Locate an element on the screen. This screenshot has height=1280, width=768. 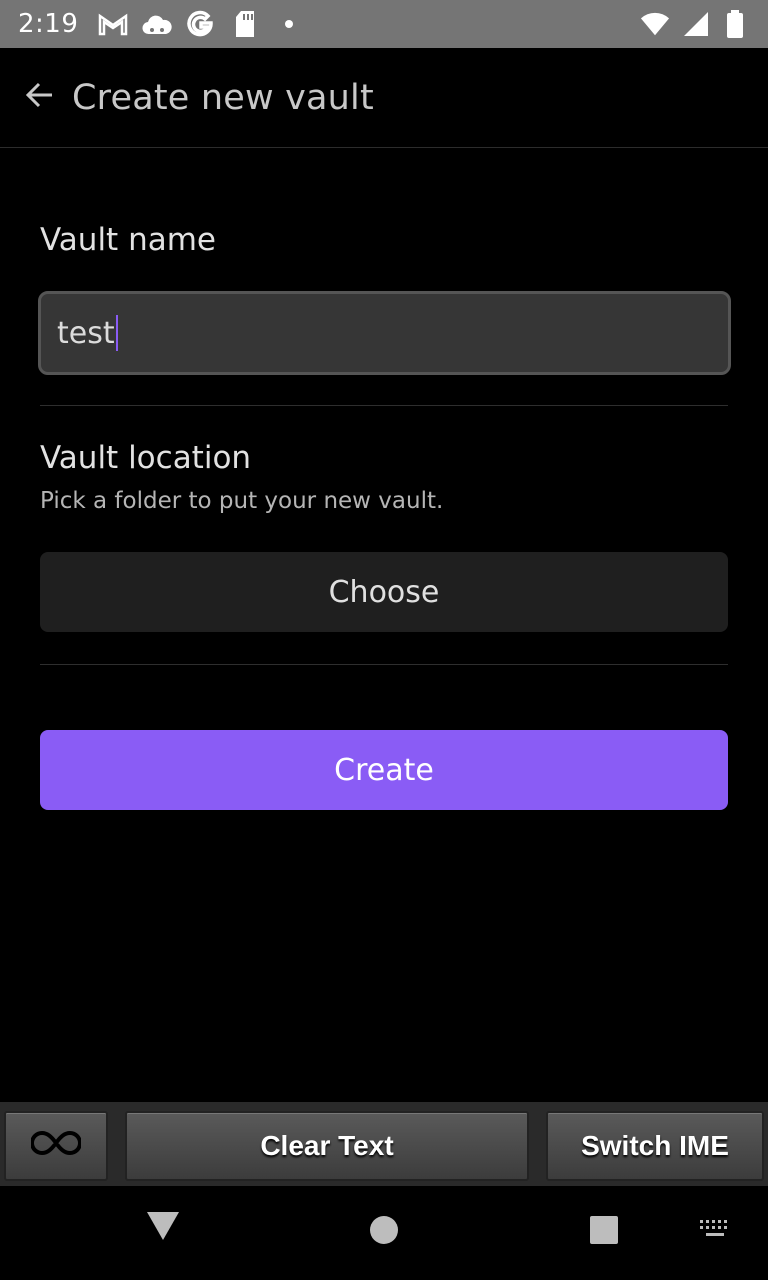
notification-icons is located at coordinates (201, 24).